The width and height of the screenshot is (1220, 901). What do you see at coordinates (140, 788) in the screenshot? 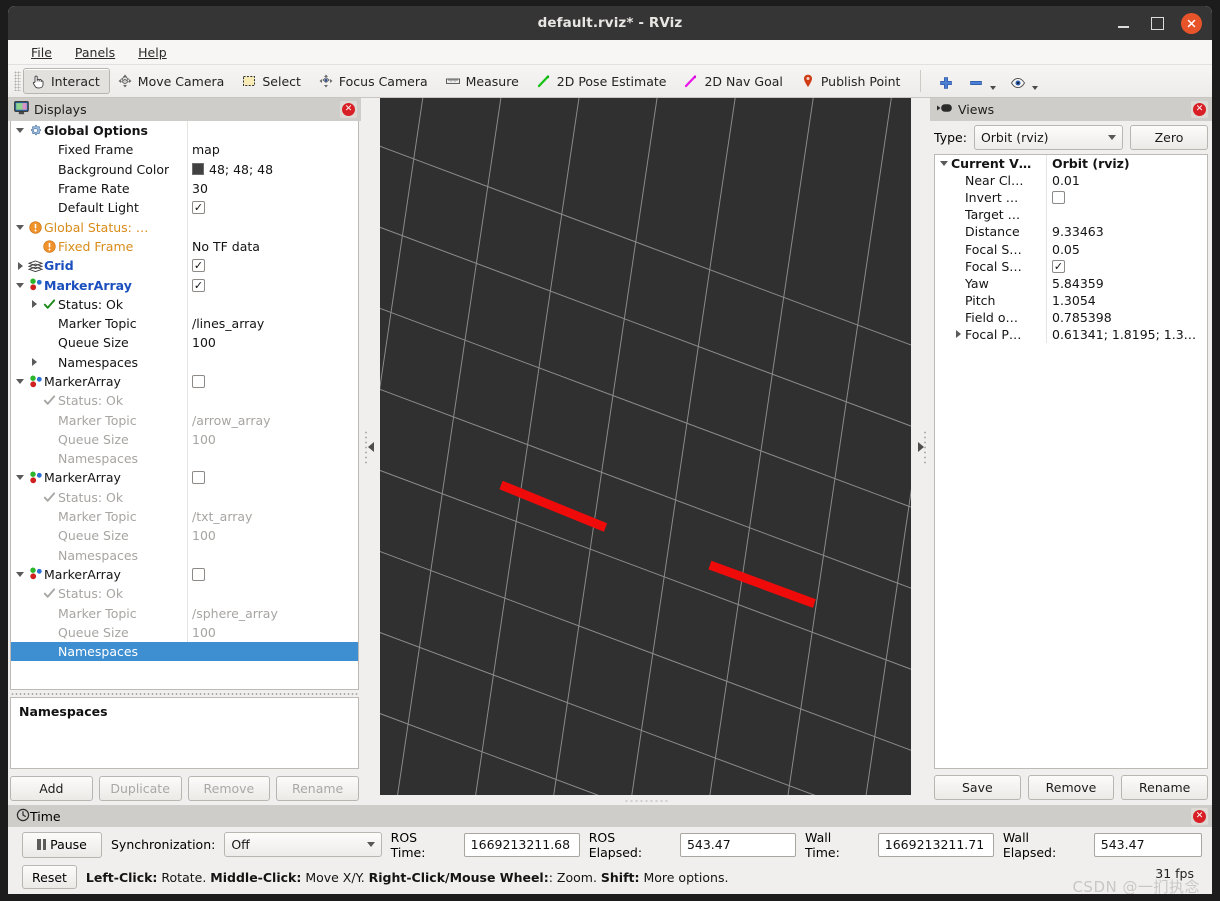
I see `duplicate-display-button: Duplicate` at bounding box center [140, 788].